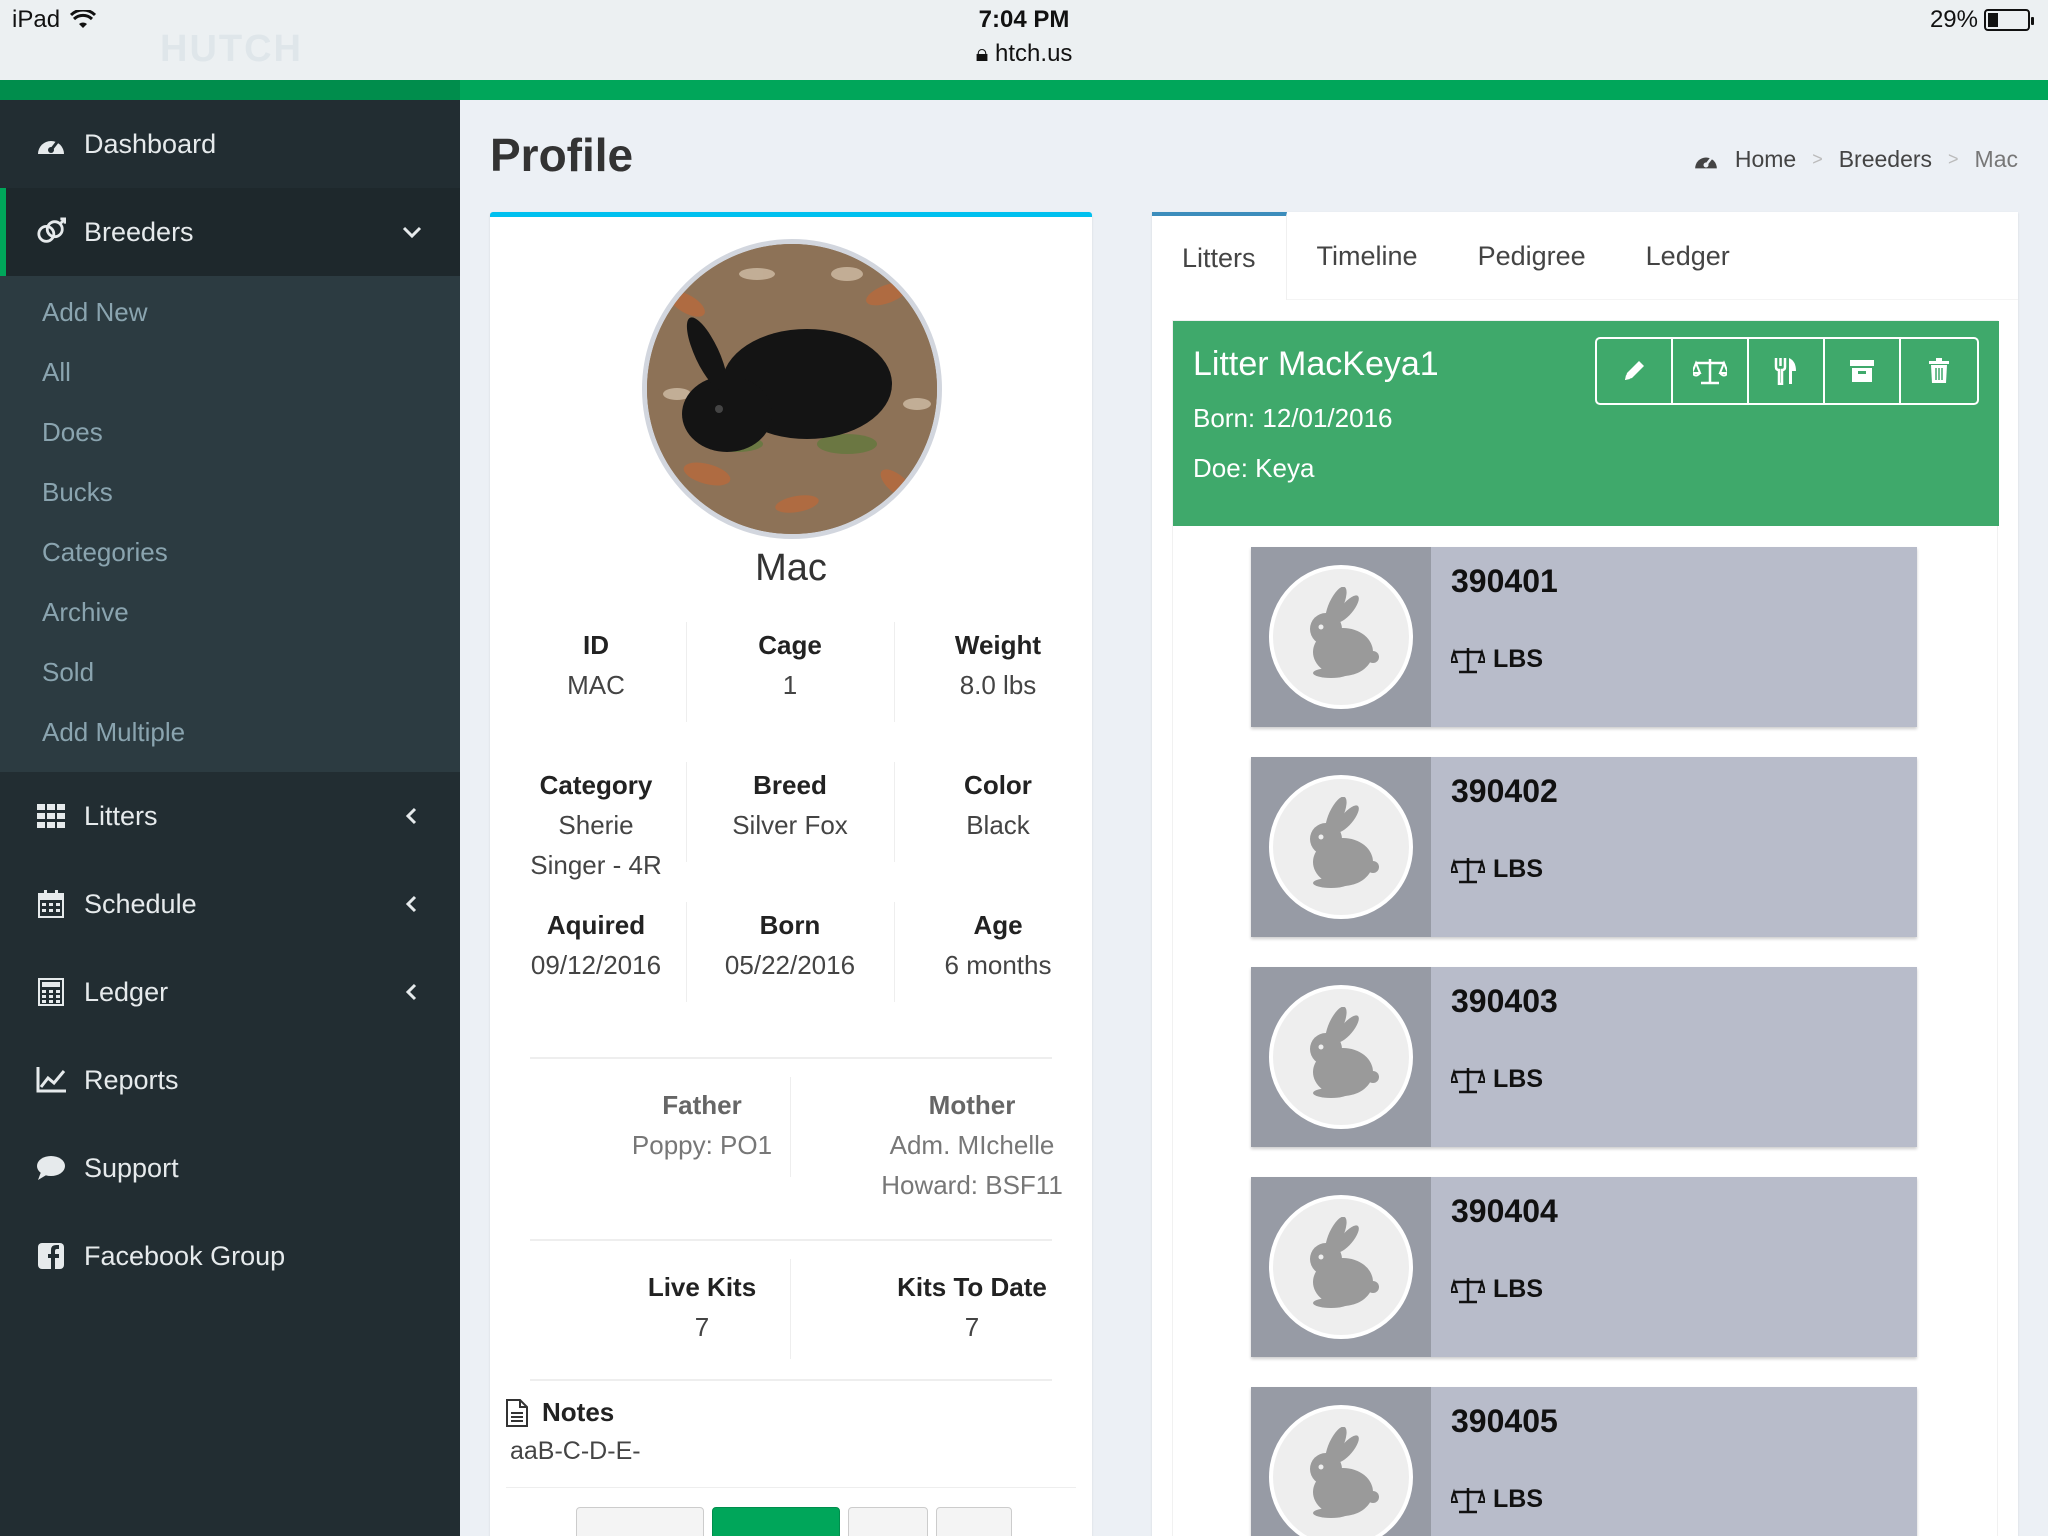  I want to click on clock: 7:04 PM, so click(1024, 19).